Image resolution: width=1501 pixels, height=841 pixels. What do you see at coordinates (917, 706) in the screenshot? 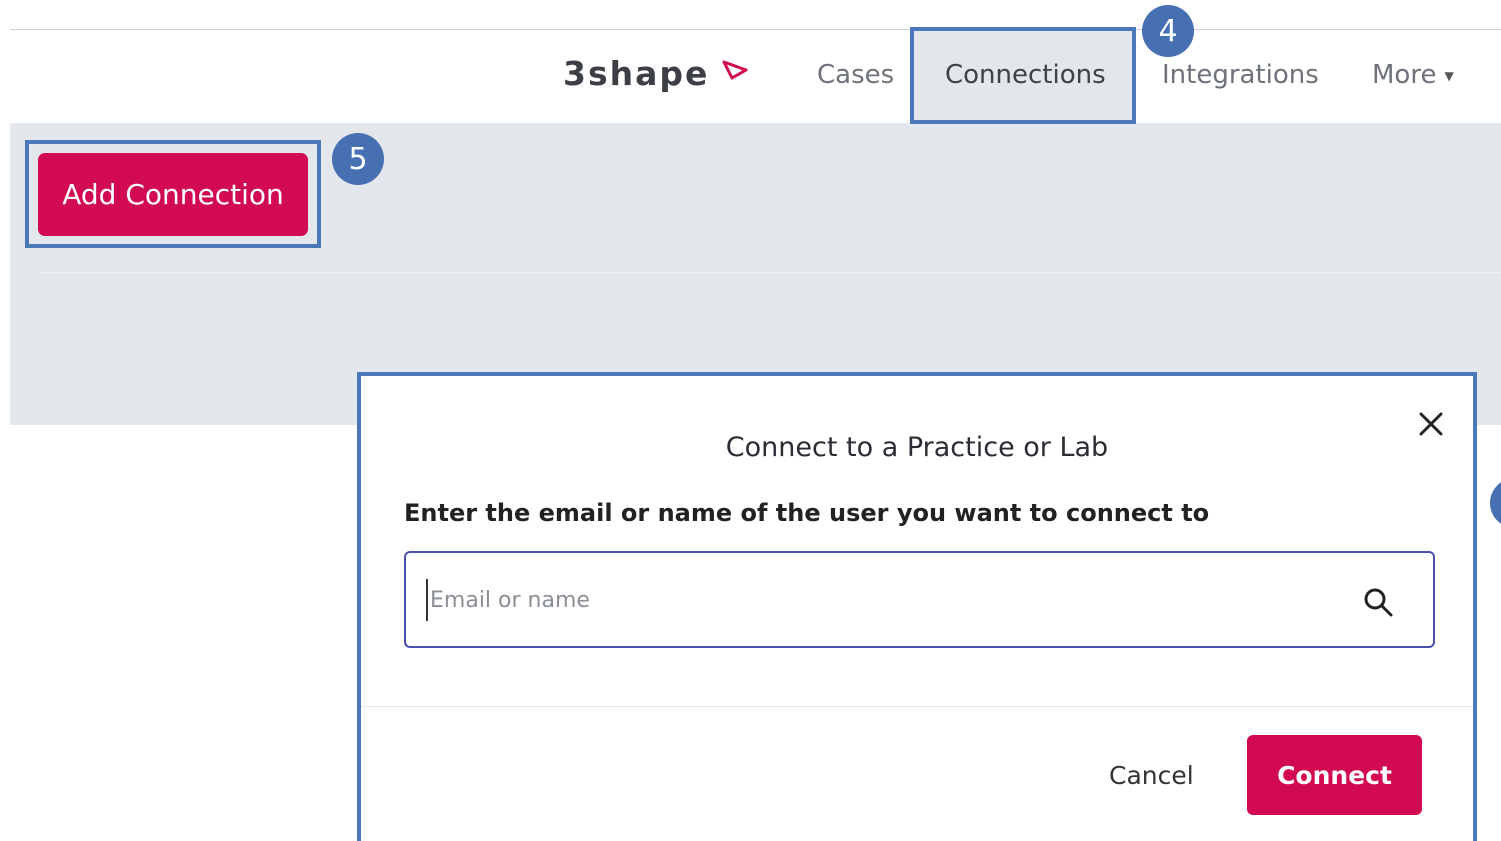
I see `dialog-footer-divider` at bounding box center [917, 706].